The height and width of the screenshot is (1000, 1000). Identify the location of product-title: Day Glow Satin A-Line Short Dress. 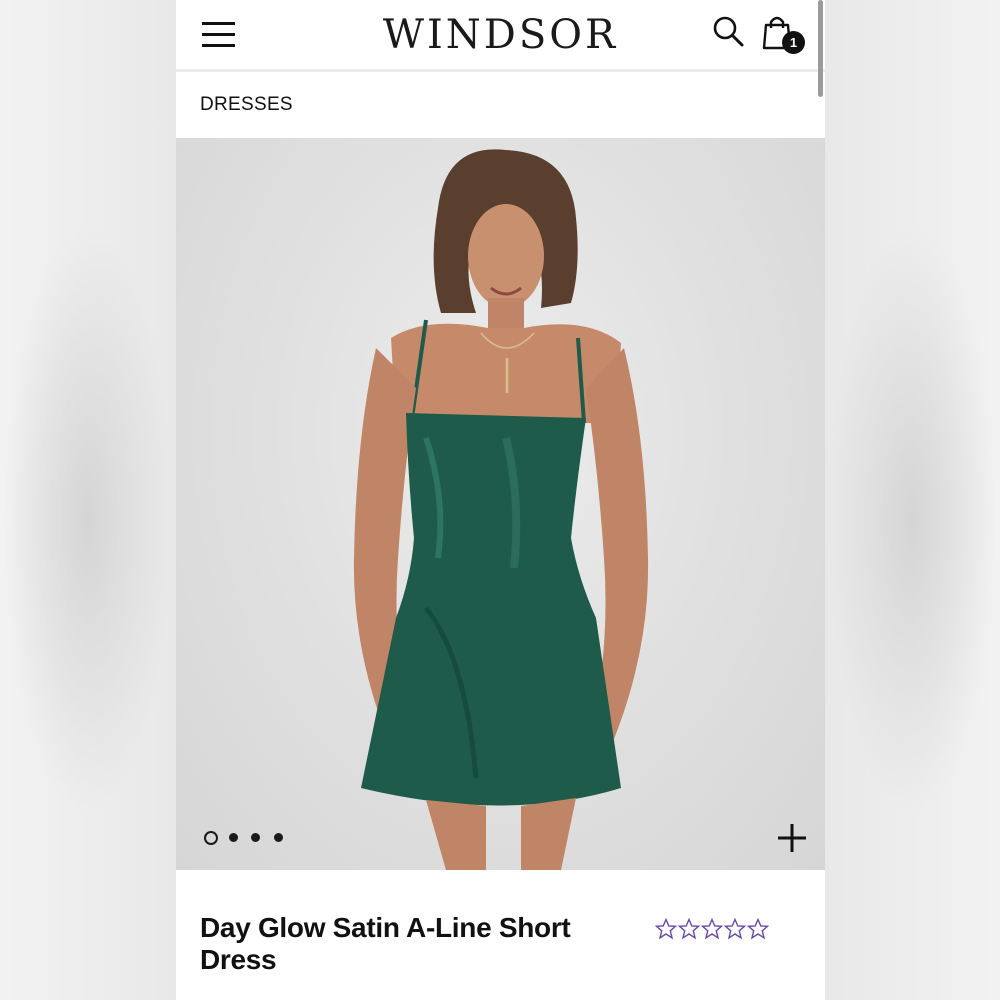
(385, 943).